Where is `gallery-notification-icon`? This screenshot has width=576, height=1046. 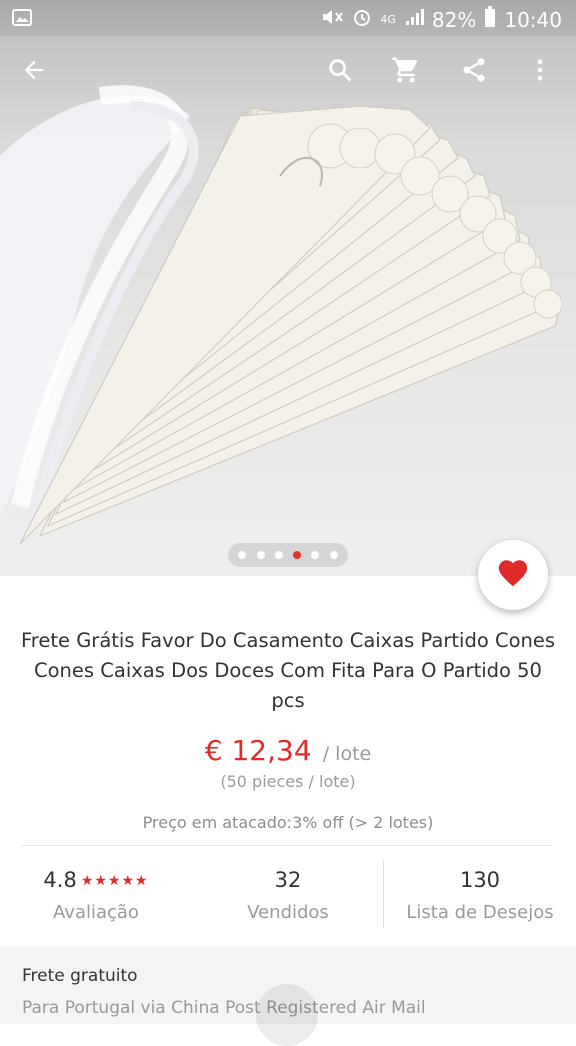
gallery-notification-icon is located at coordinates (23, 20).